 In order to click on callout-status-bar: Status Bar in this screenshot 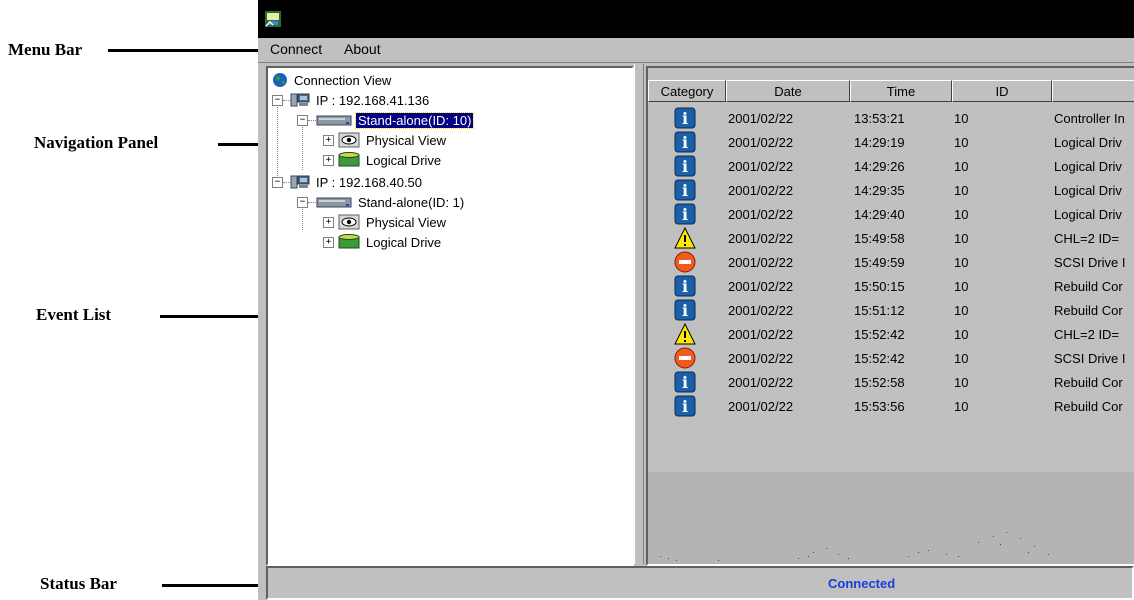, I will do `click(78, 583)`.